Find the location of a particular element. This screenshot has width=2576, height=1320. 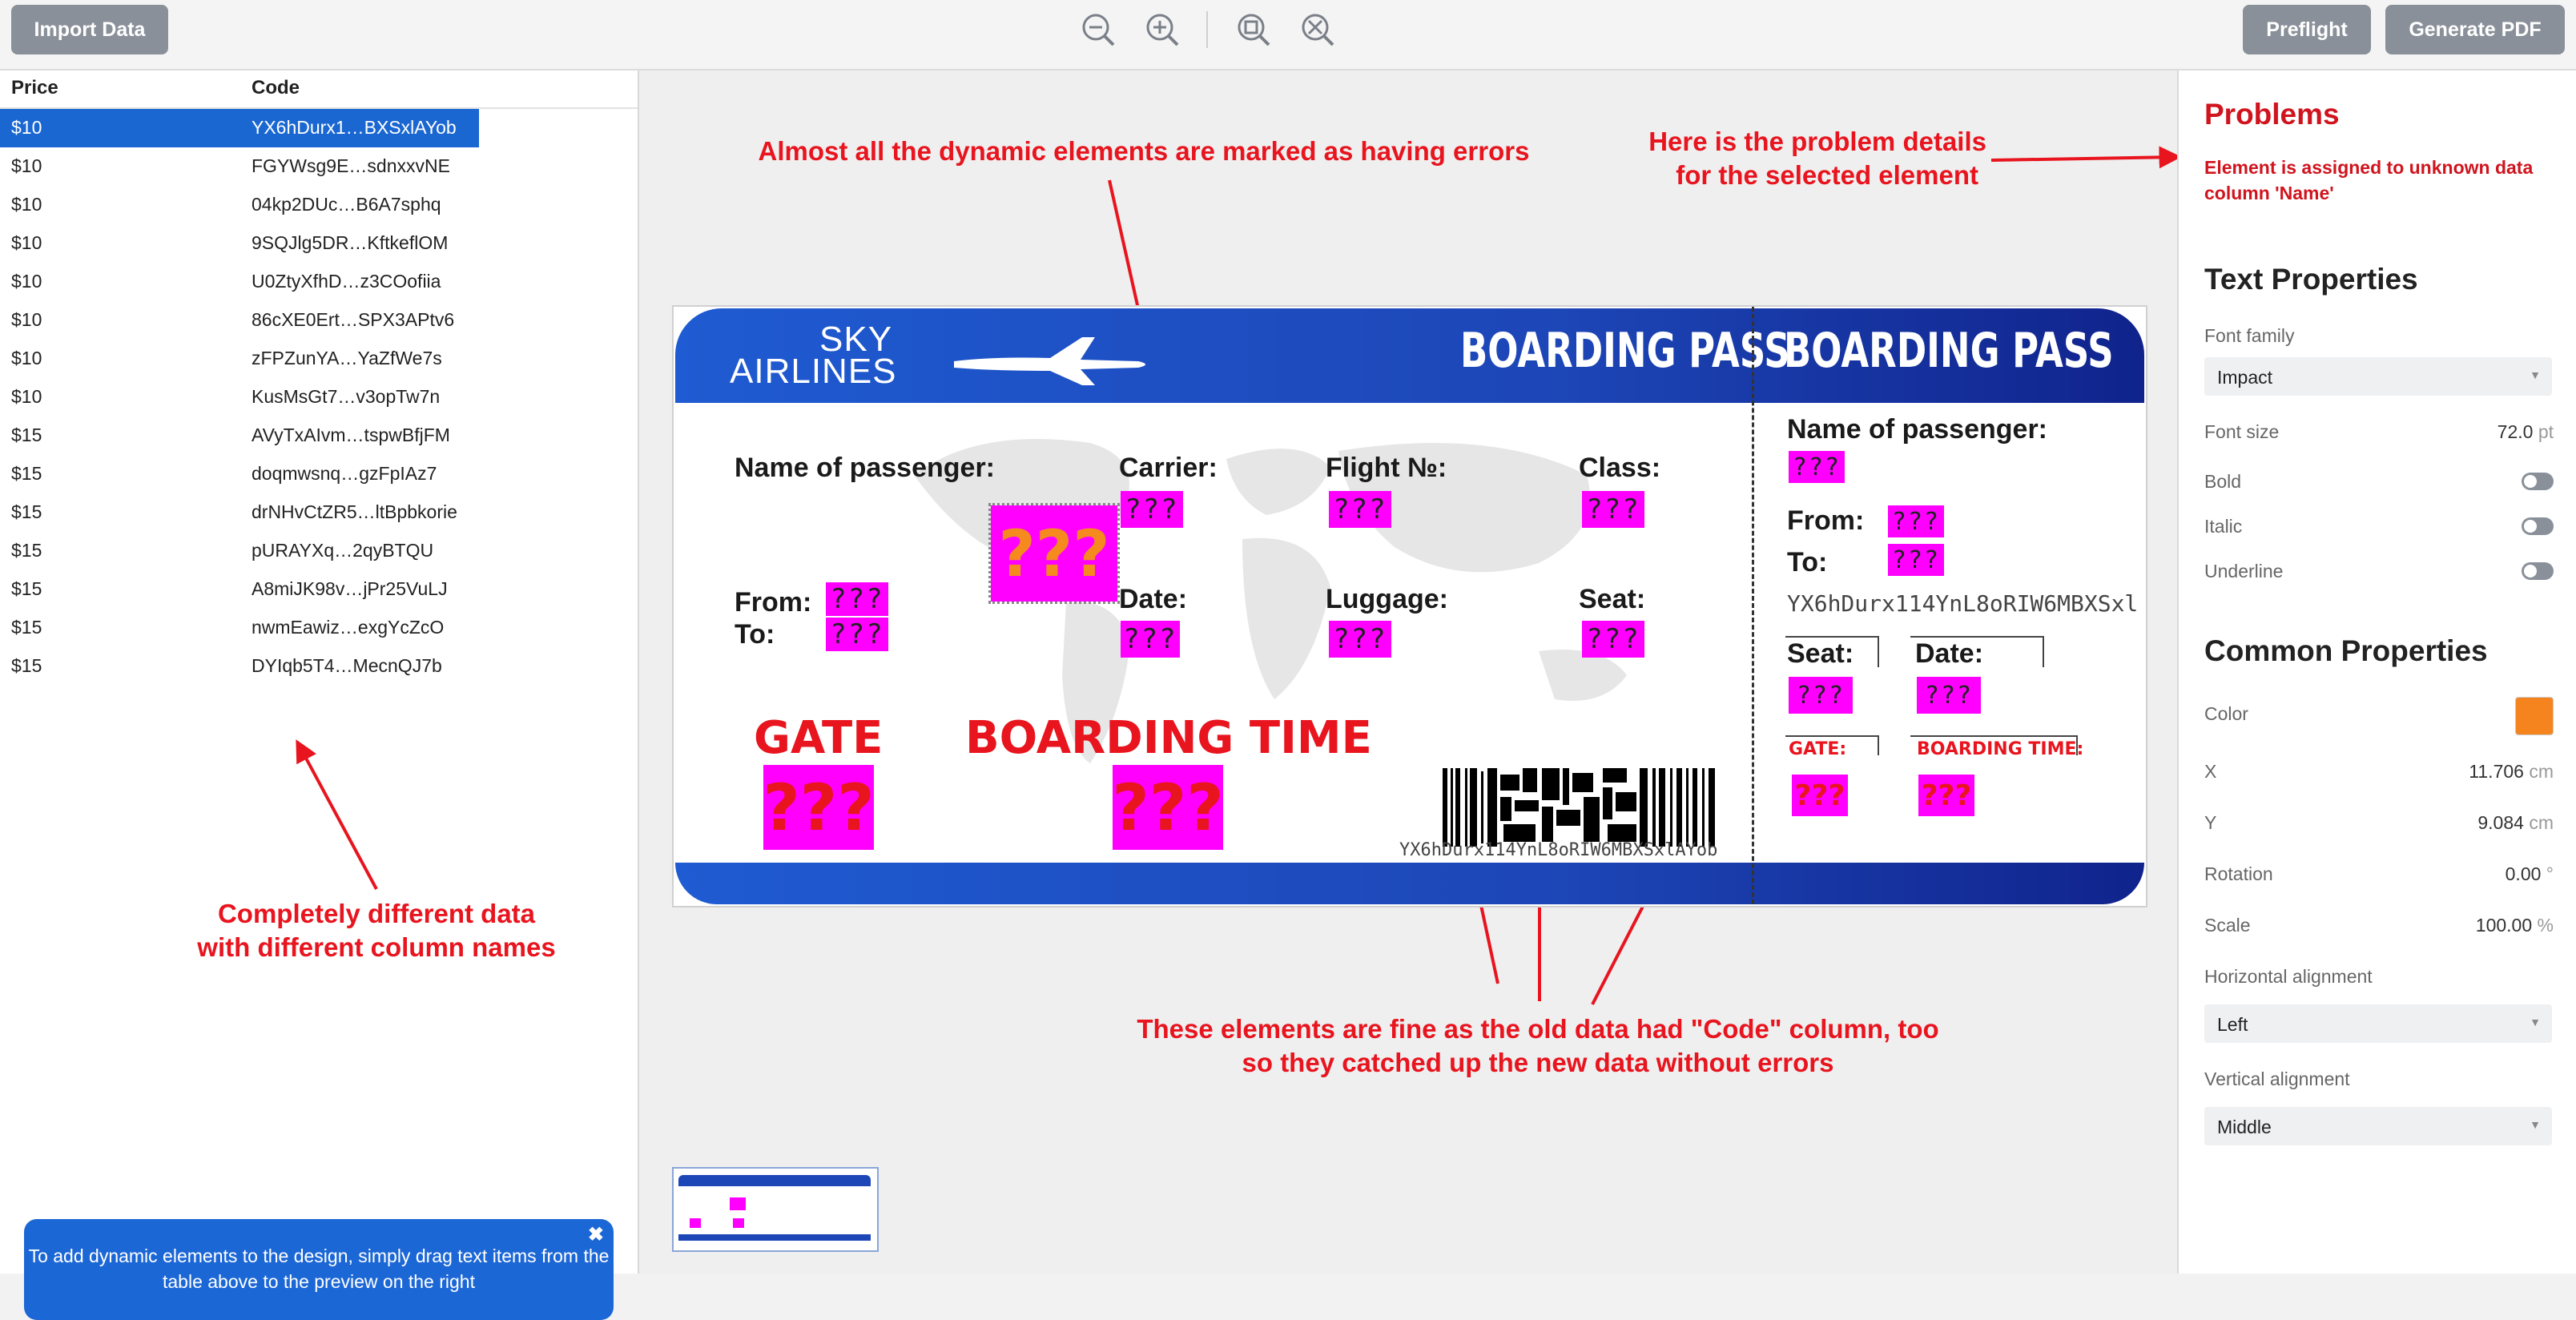

italic-toggle is located at coordinates (2538, 526).